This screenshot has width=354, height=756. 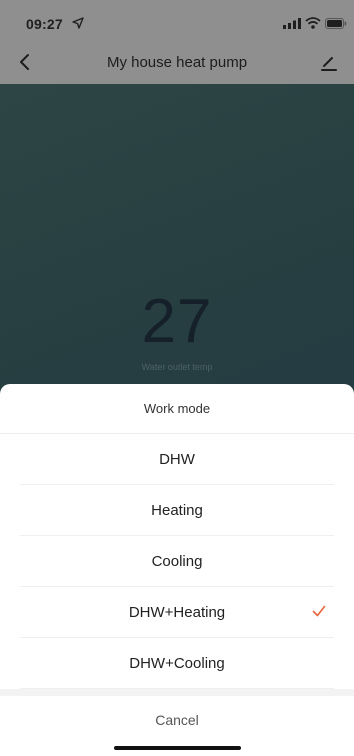 I want to click on status-time: 09:27, so click(x=44, y=24).